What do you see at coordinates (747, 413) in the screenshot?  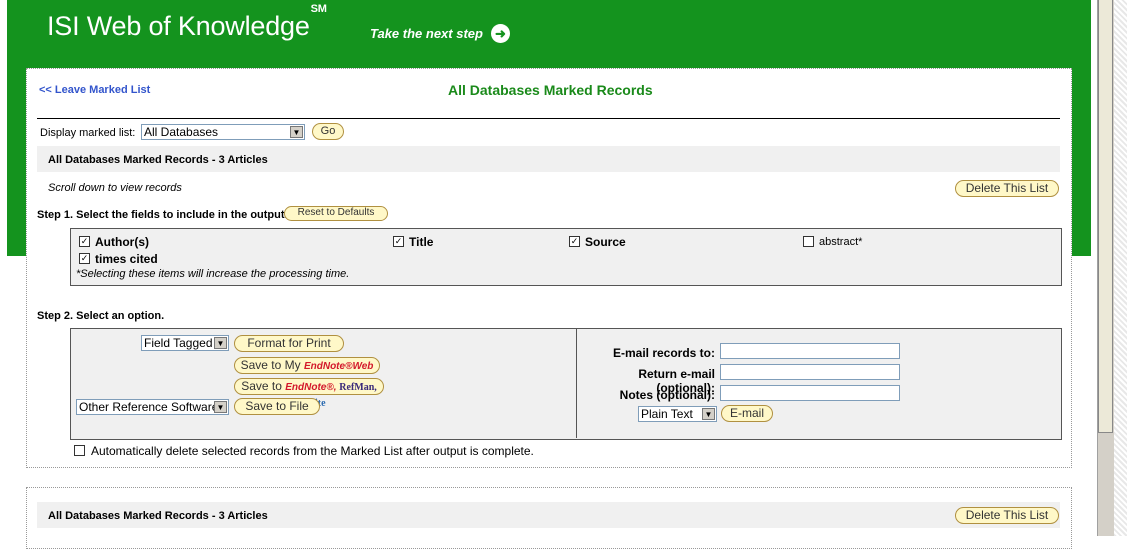 I see `email-button: E-mail` at bounding box center [747, 413].